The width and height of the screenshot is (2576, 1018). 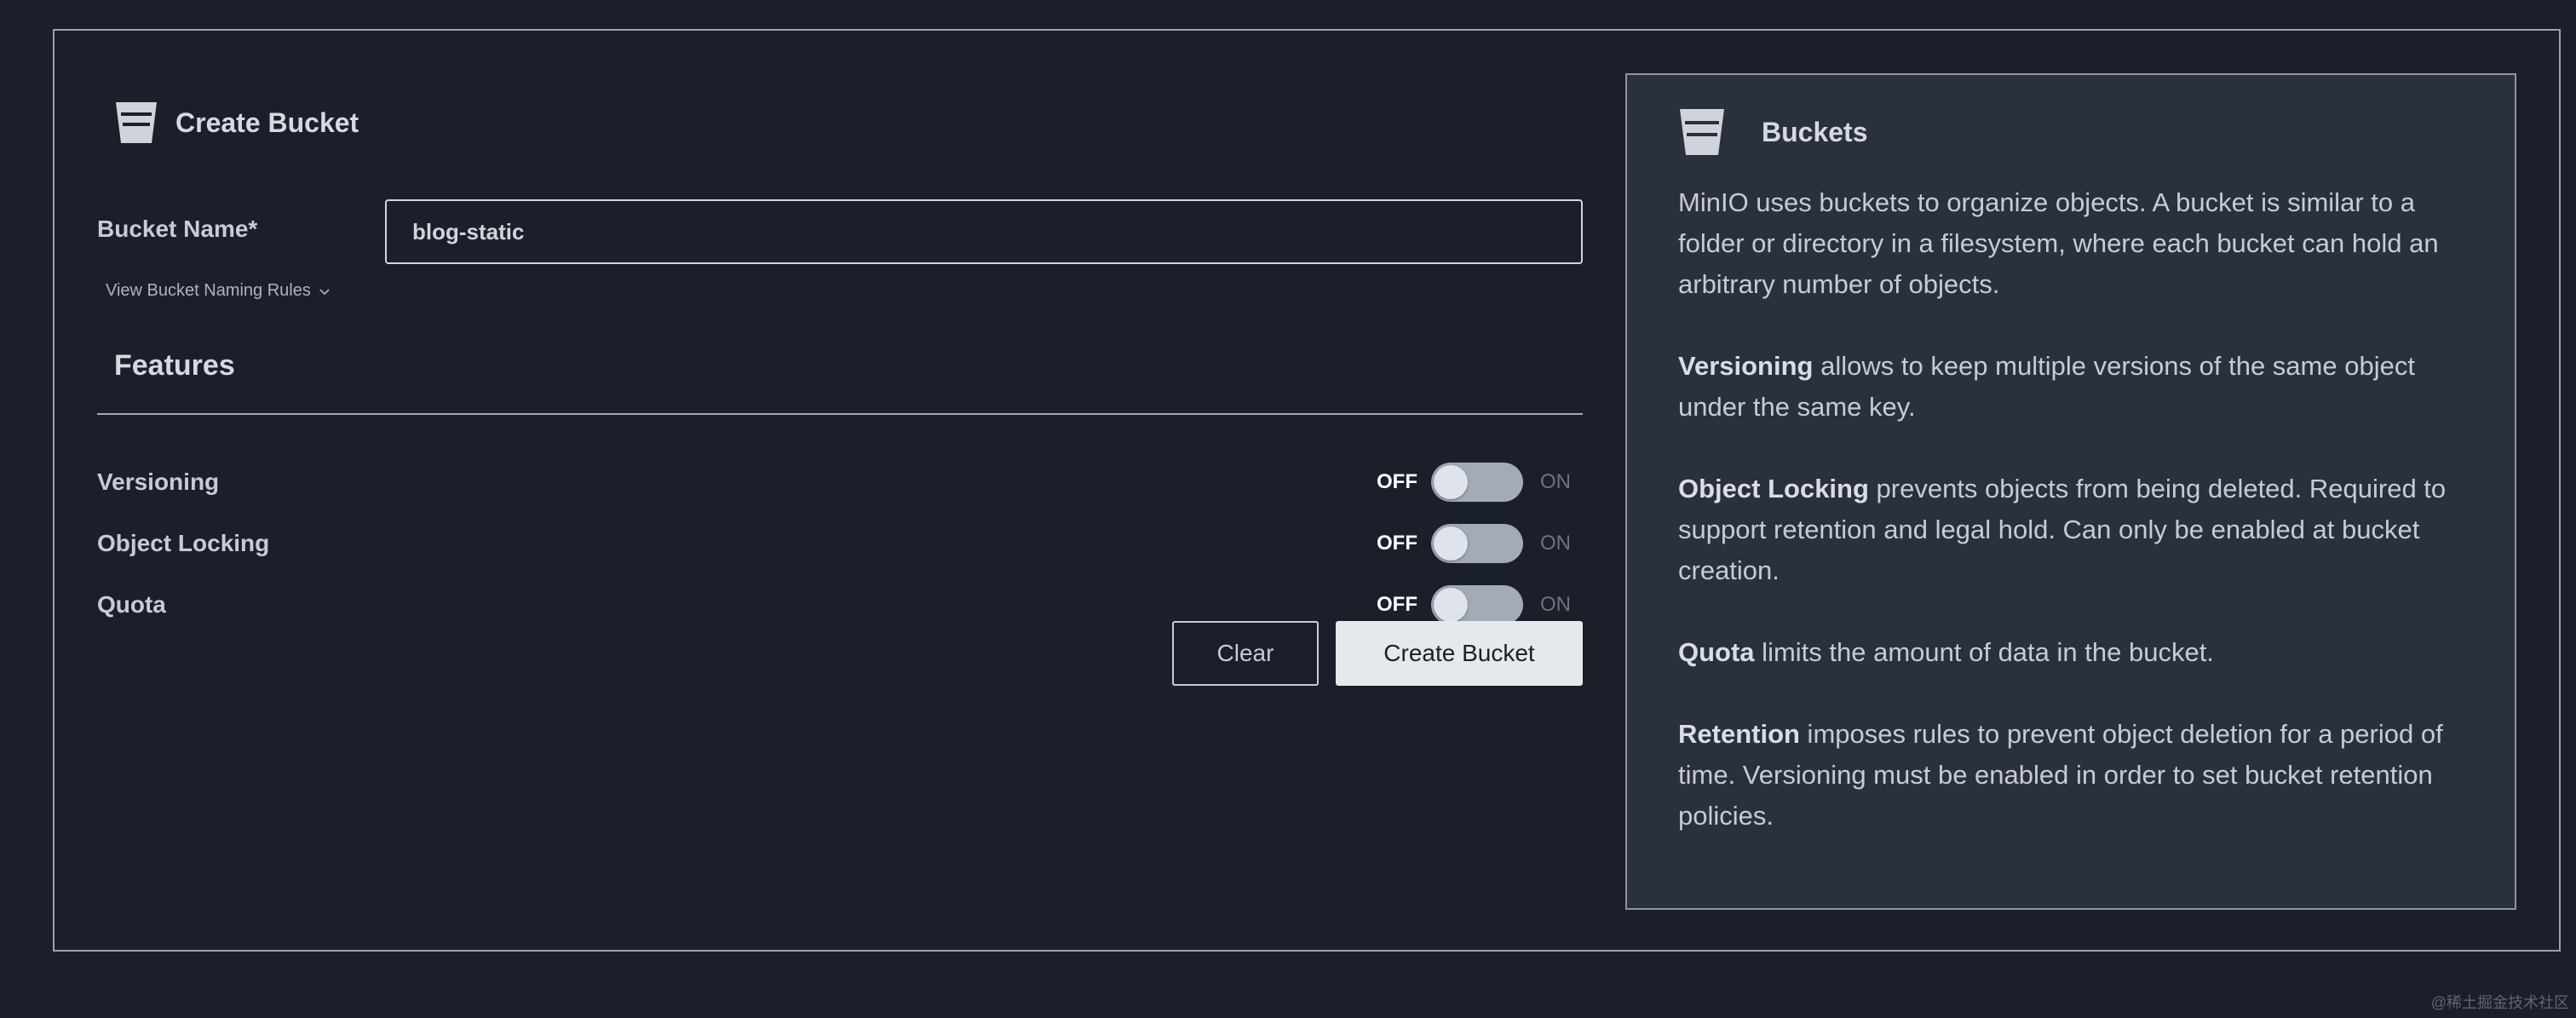 I want to click on create-bucket-button: Create Bucket, so click(x=1460, y=653).